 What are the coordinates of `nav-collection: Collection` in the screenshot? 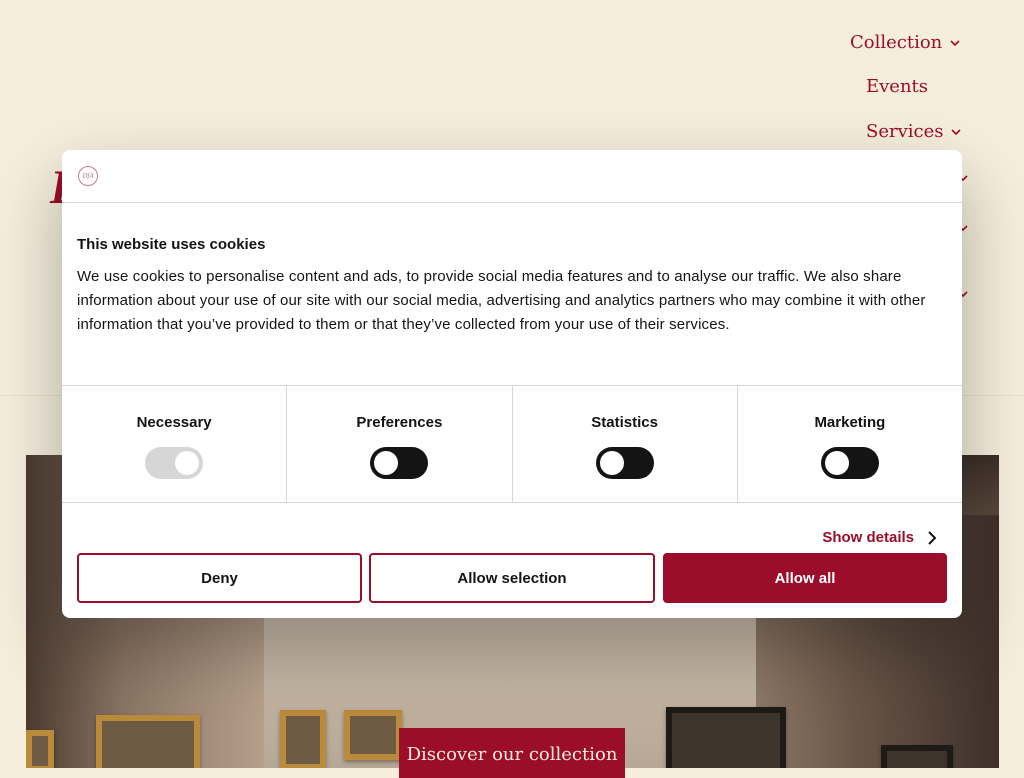 It's located at (905, 42).